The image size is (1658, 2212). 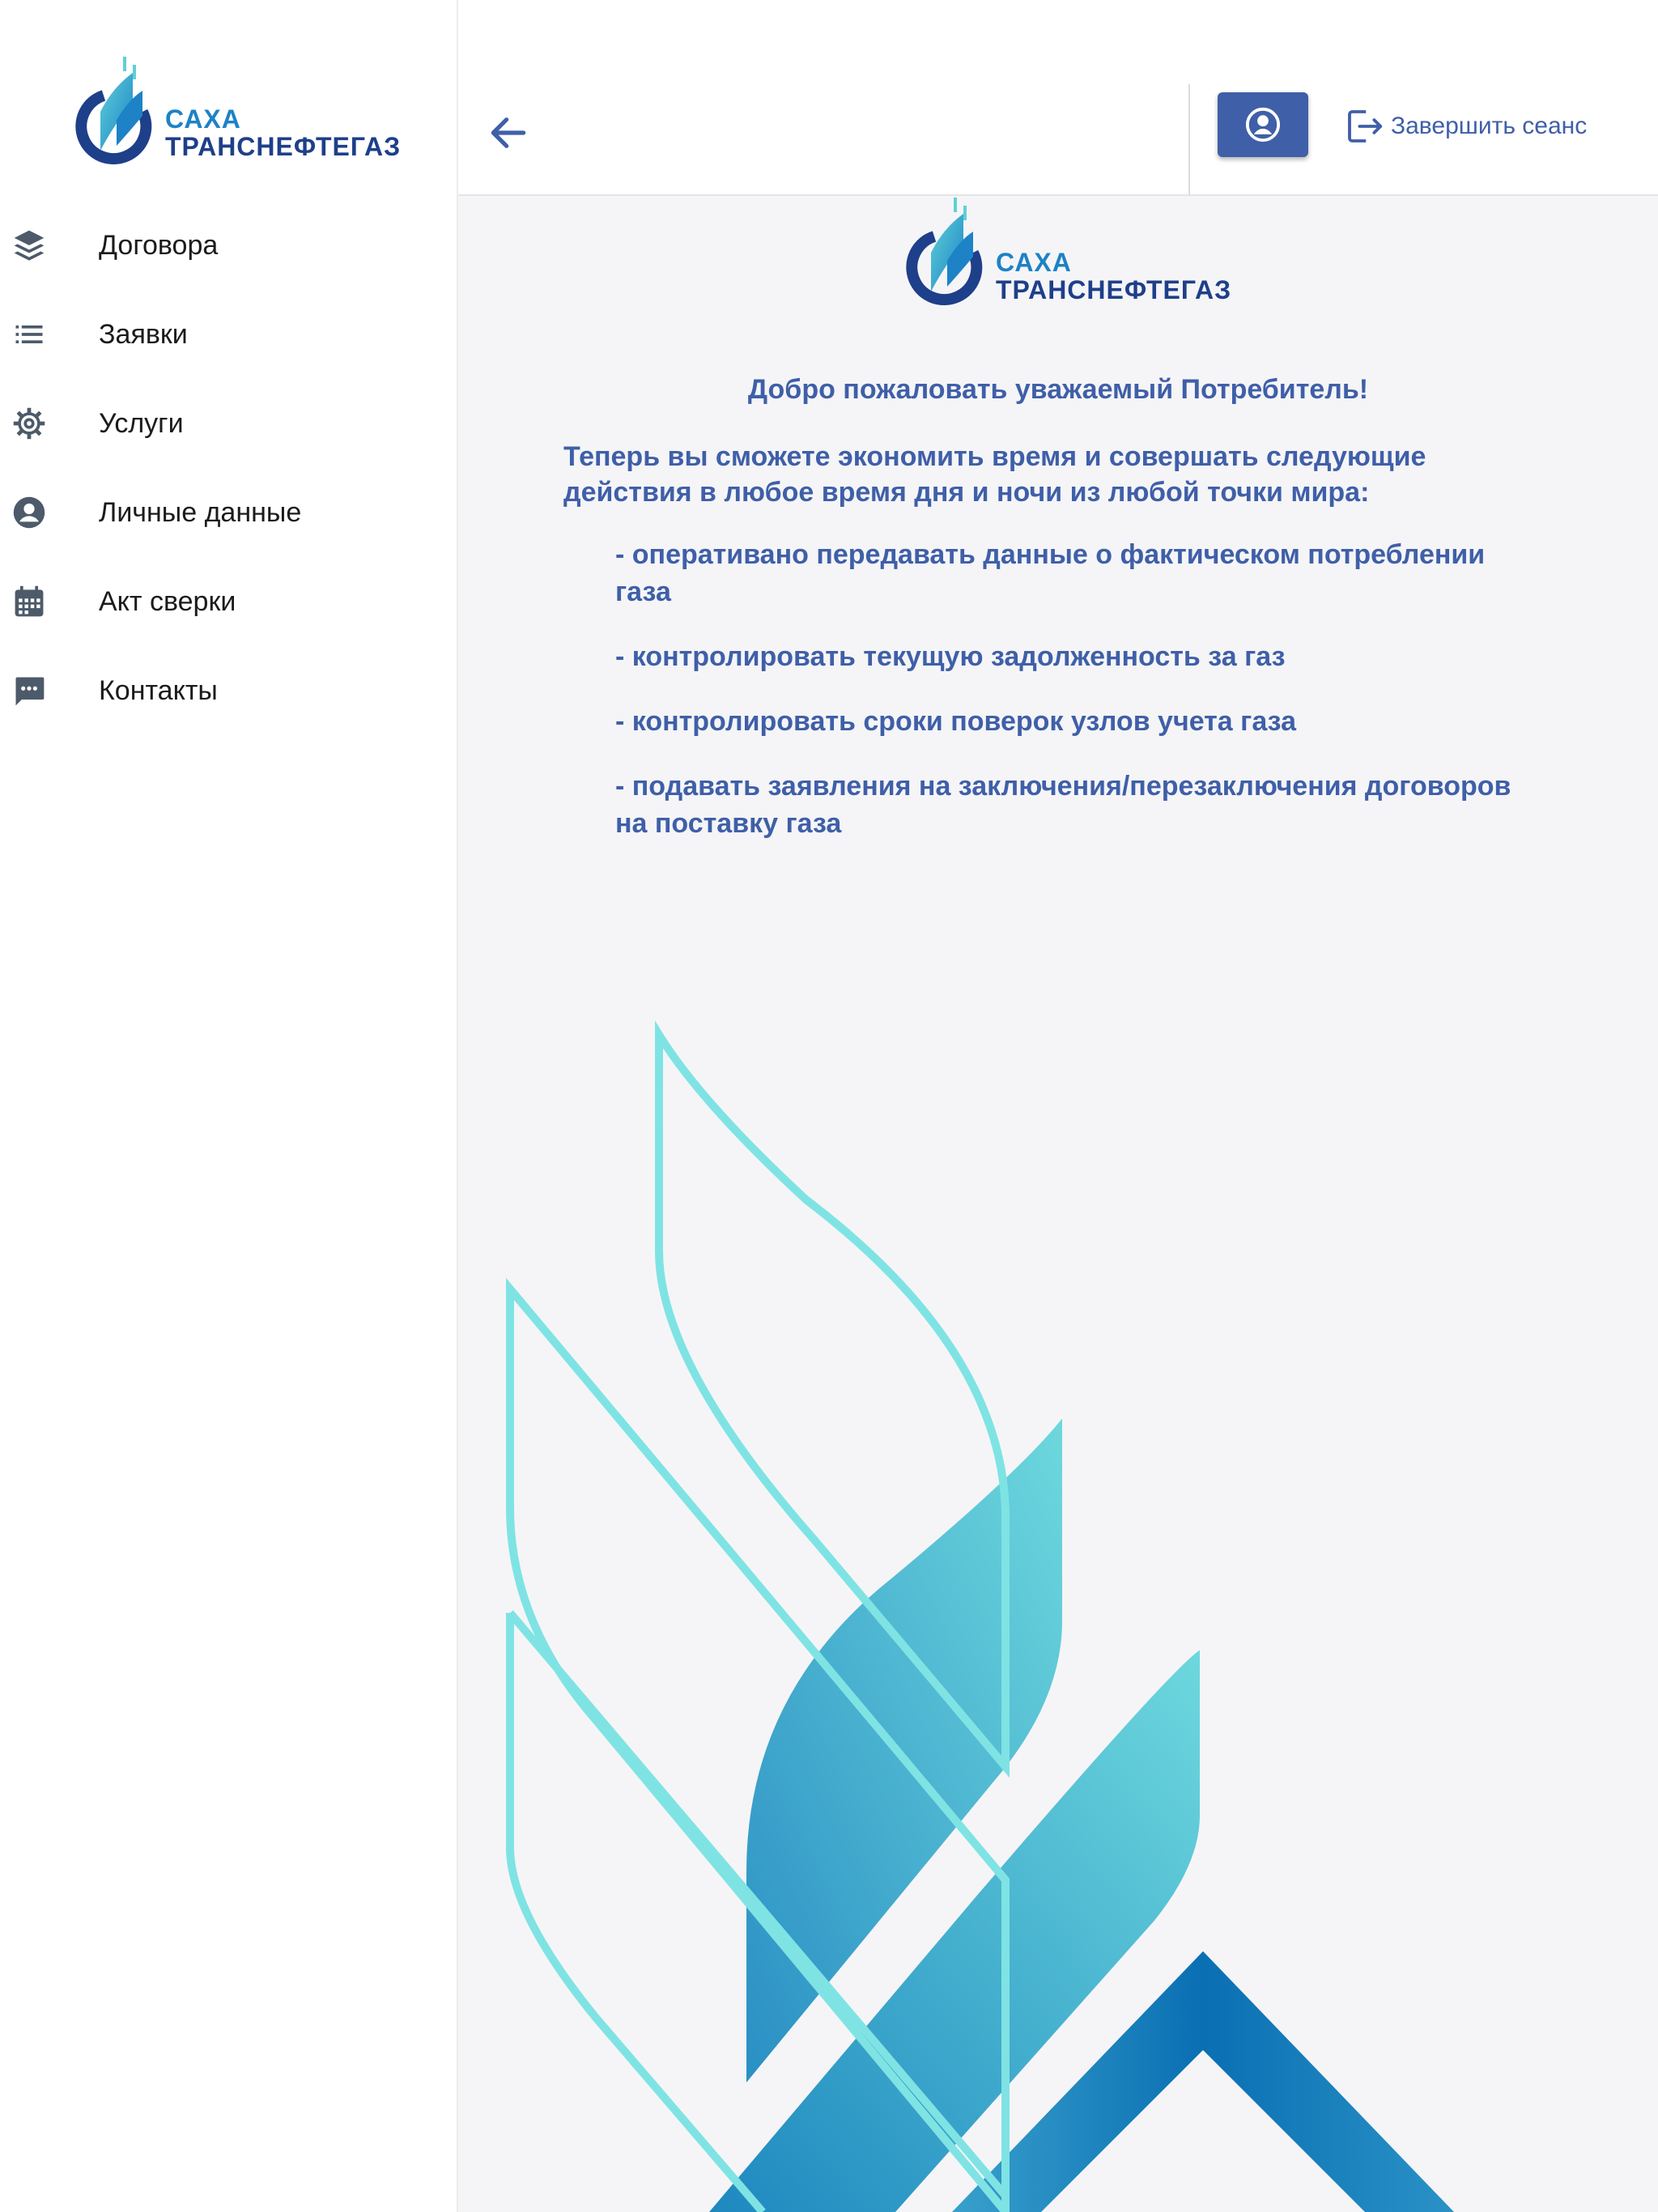 What do you see at coordinates (29, 424) in the screenshot?
I see `gear-icon` at bounding box center [29, 424].